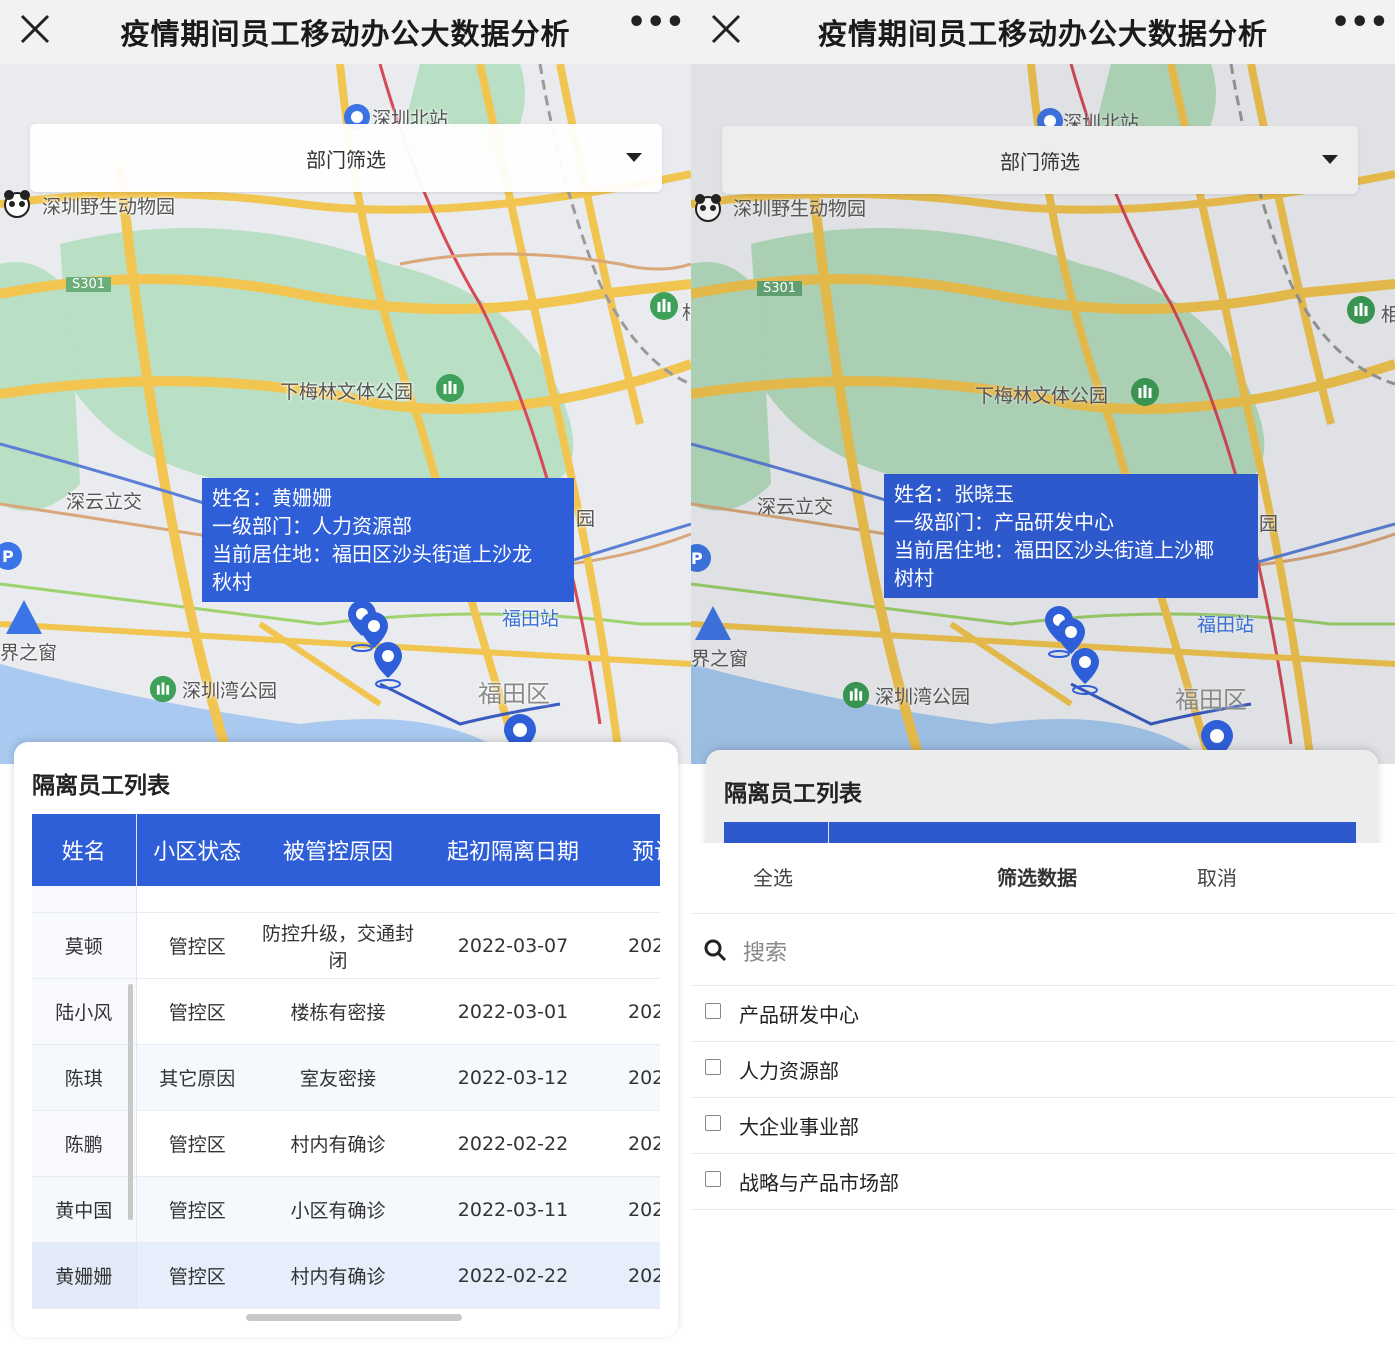  Describe the element at coordinates (338, 850) in the screenshot. I see `col-reason: 被管控原因` at that location.